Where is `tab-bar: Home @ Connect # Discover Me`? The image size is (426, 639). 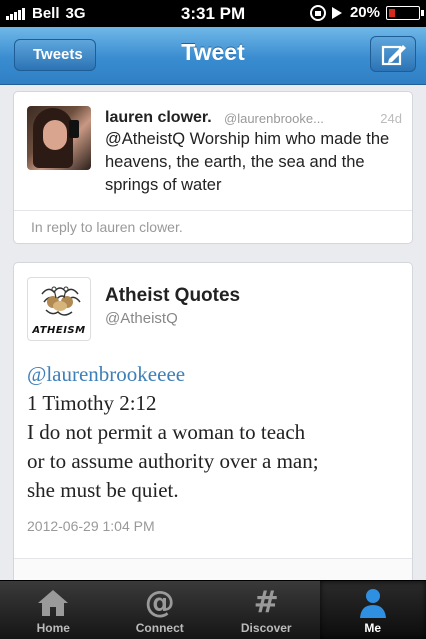
tab-bar: Home @ Connect # Discover Me is located at coordinates (213, 609).